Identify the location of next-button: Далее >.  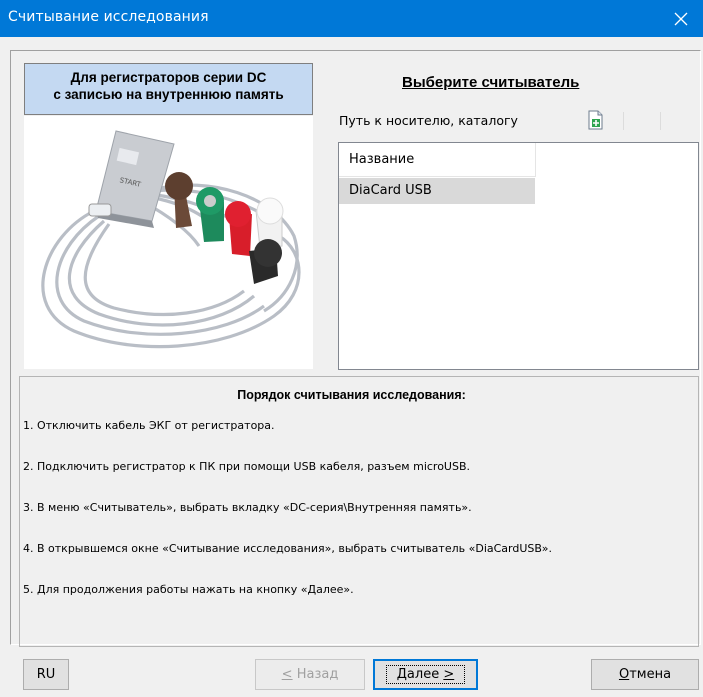
(425, 674).